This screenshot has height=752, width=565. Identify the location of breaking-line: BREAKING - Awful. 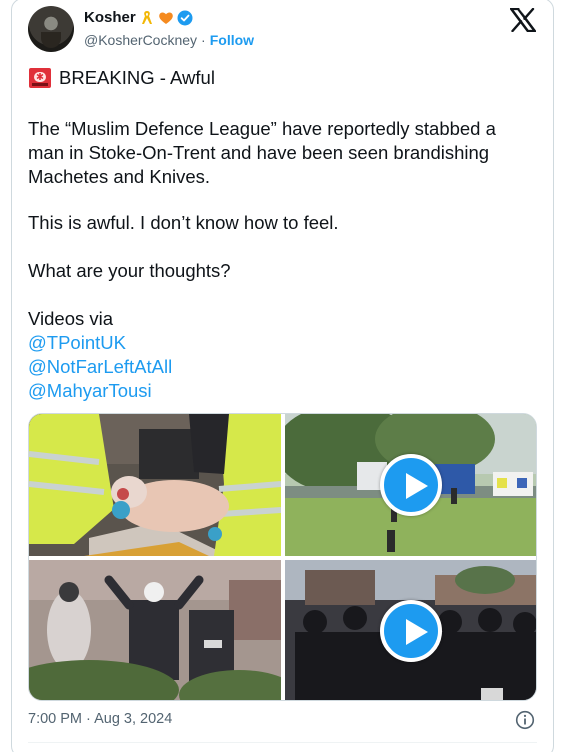
(121, 78).